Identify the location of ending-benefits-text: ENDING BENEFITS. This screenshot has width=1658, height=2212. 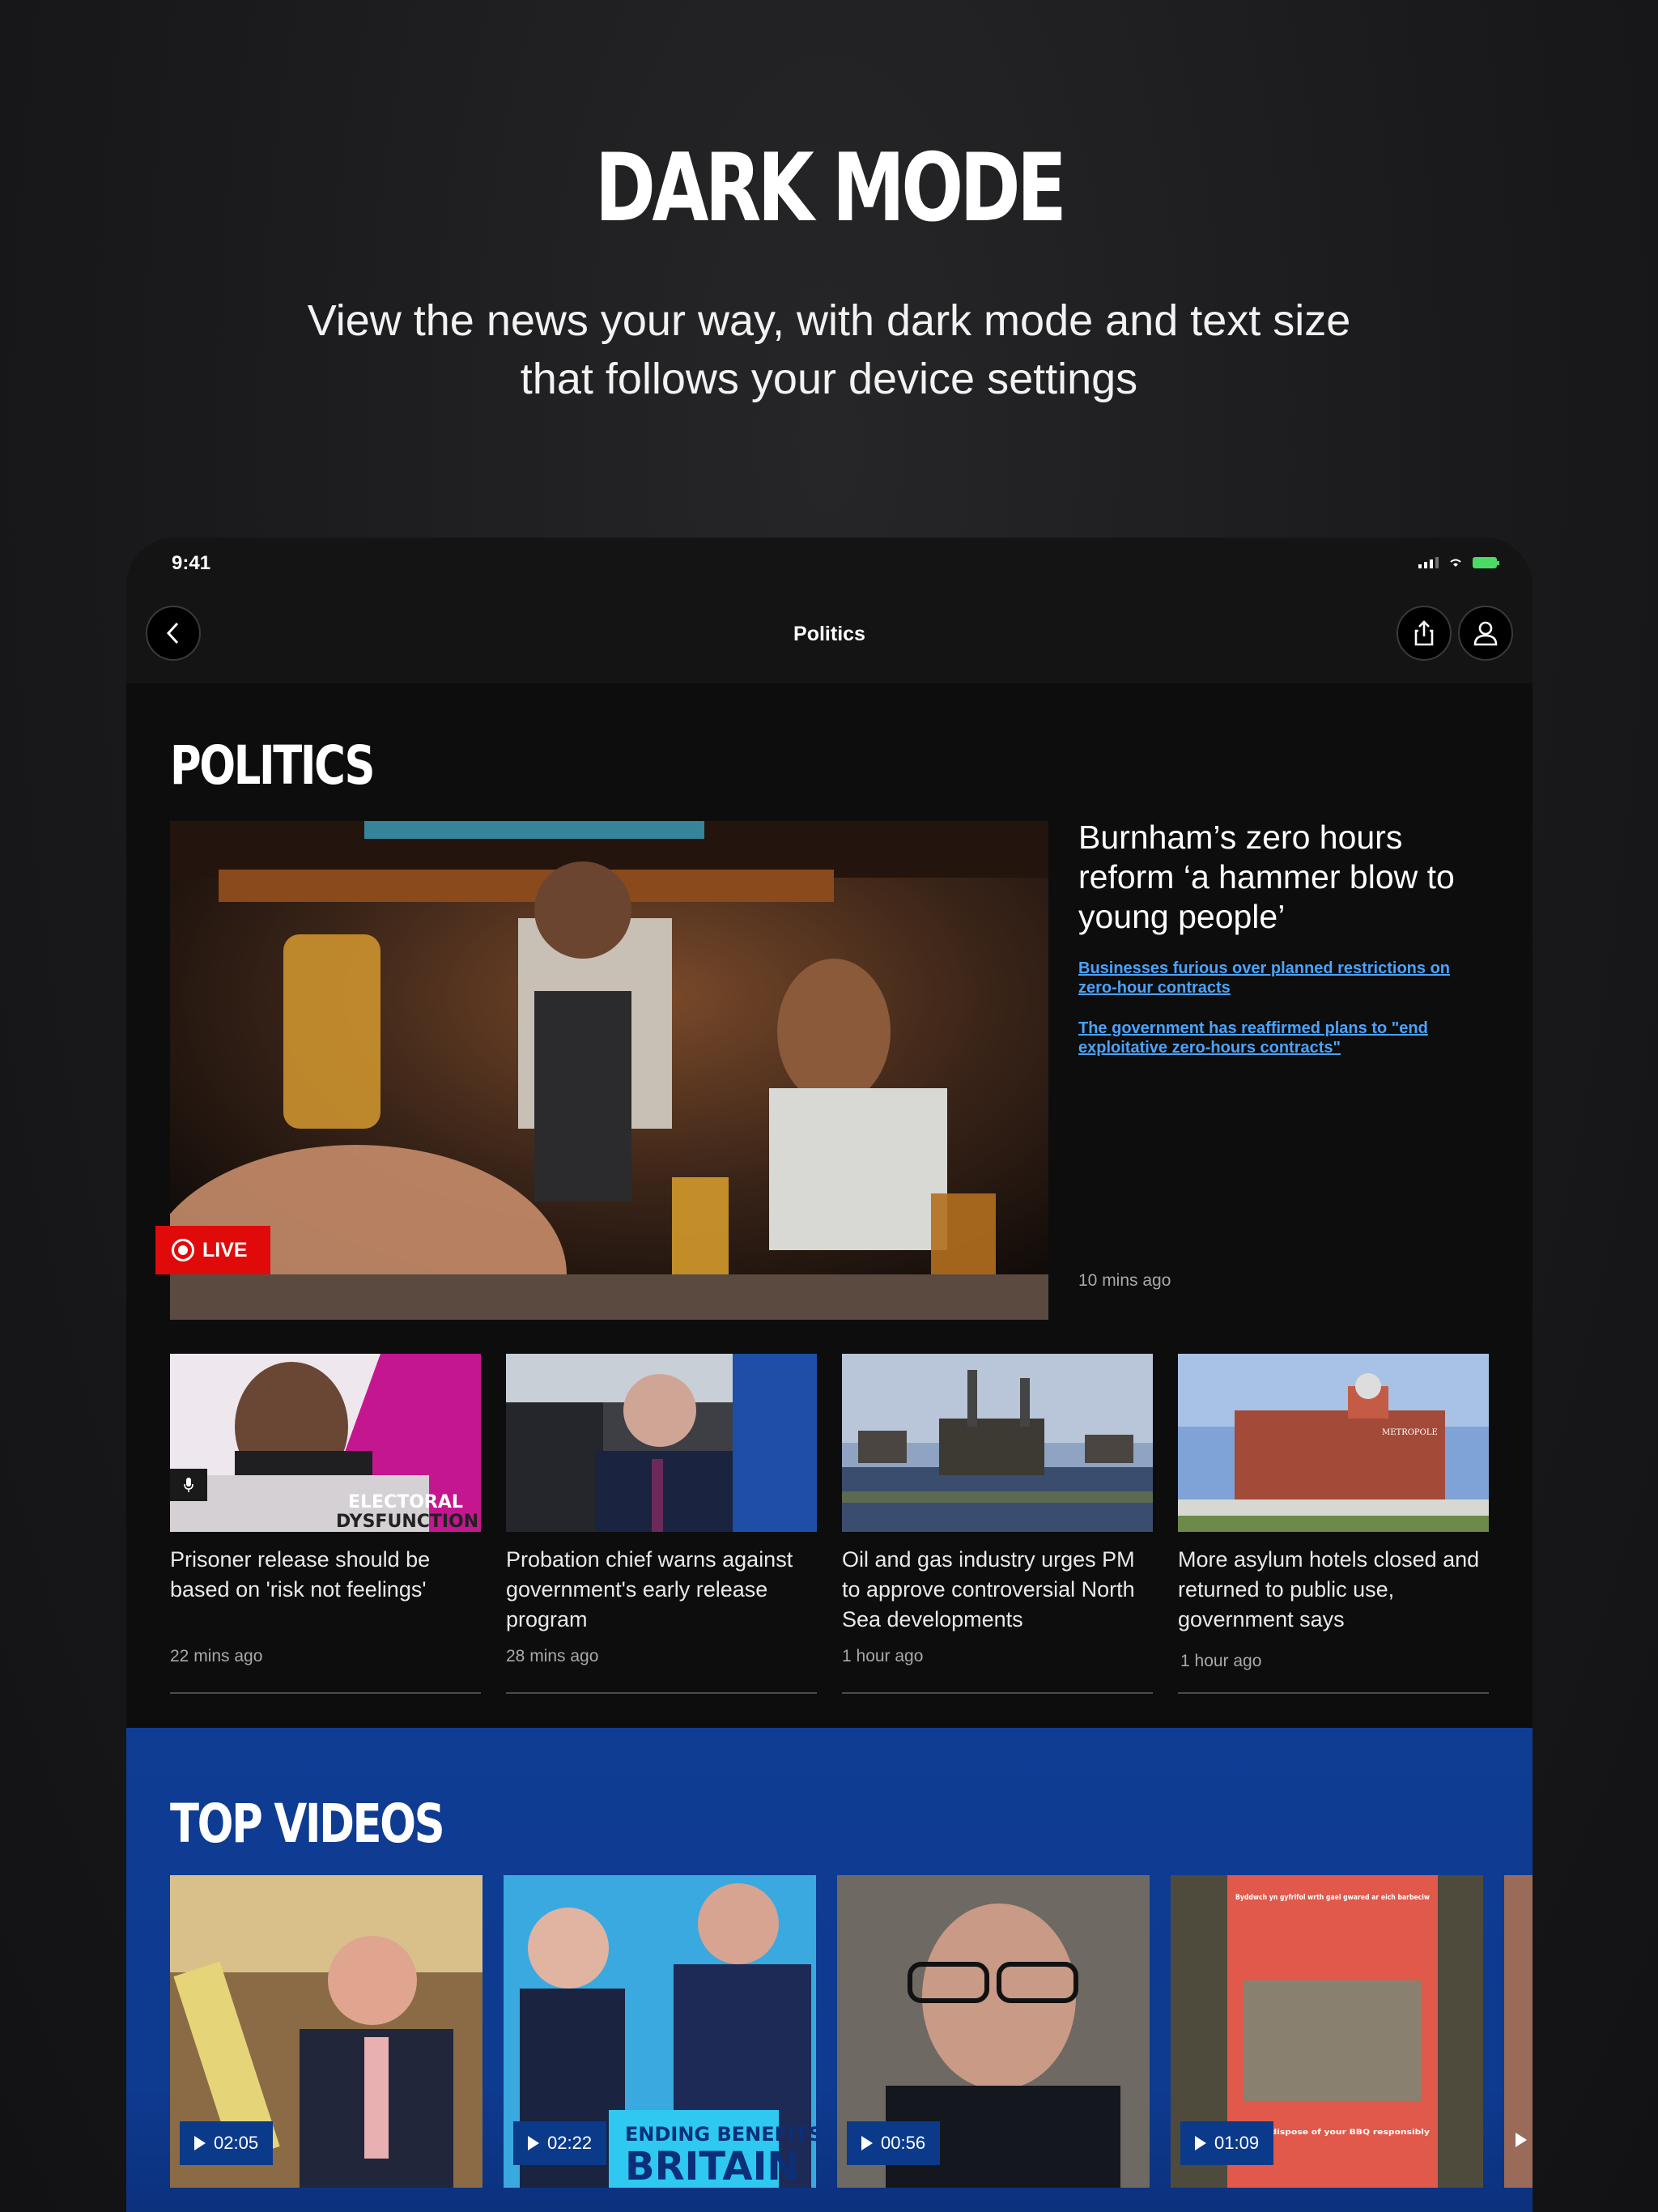
(720, 2134).